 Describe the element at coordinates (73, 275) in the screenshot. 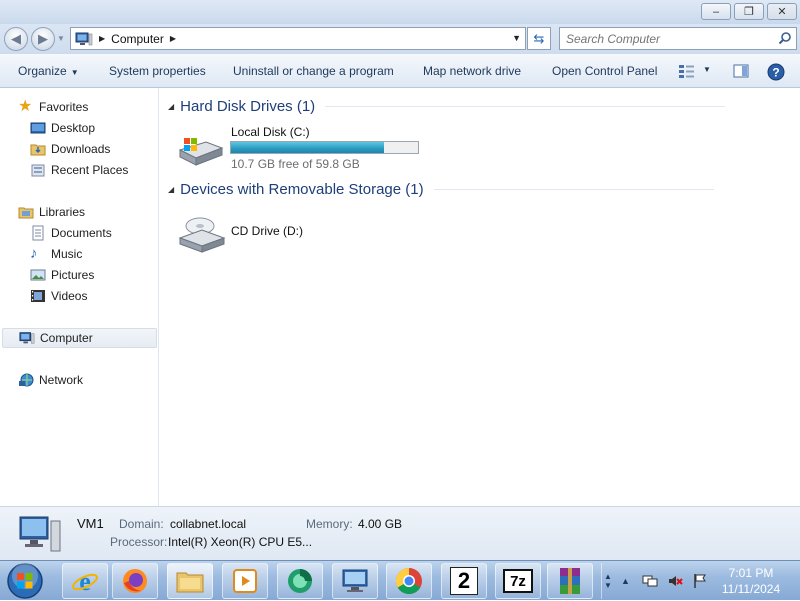

I see `nav-pictures-label: Pictures` at that location.